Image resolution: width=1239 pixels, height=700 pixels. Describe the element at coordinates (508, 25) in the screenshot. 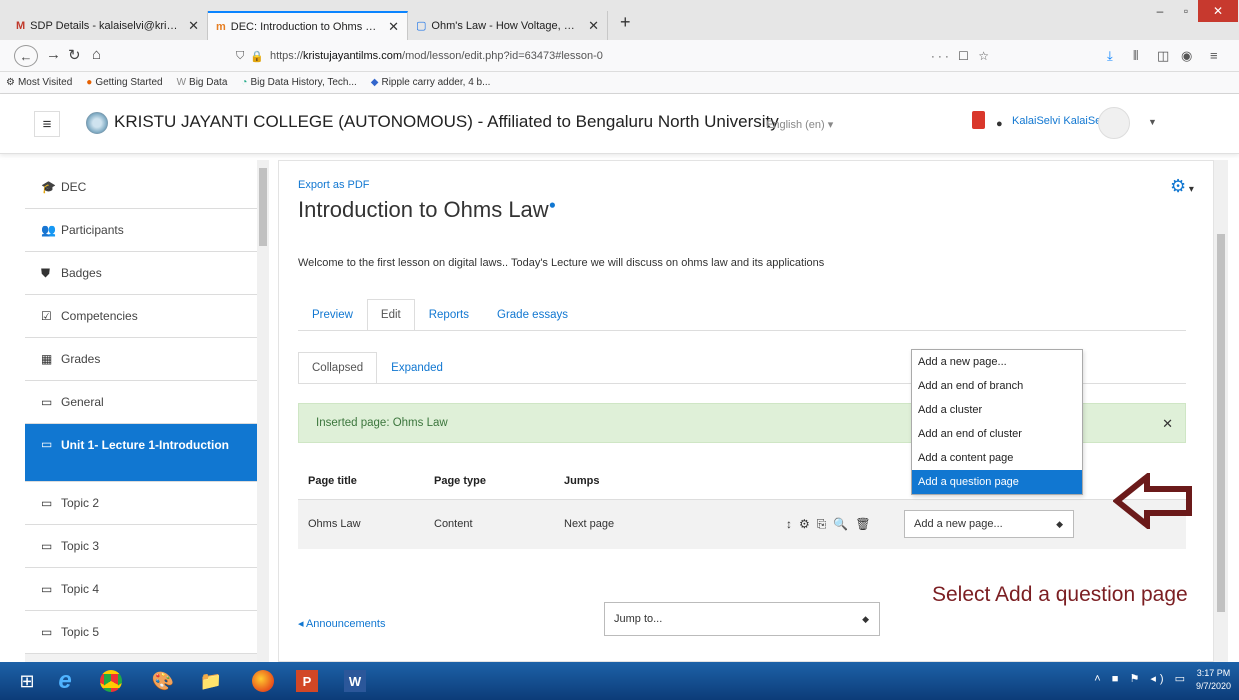

I see `browser-tab-ohms: ▢ Ohm's Law - How Voltage, Curr ✕` at that location.